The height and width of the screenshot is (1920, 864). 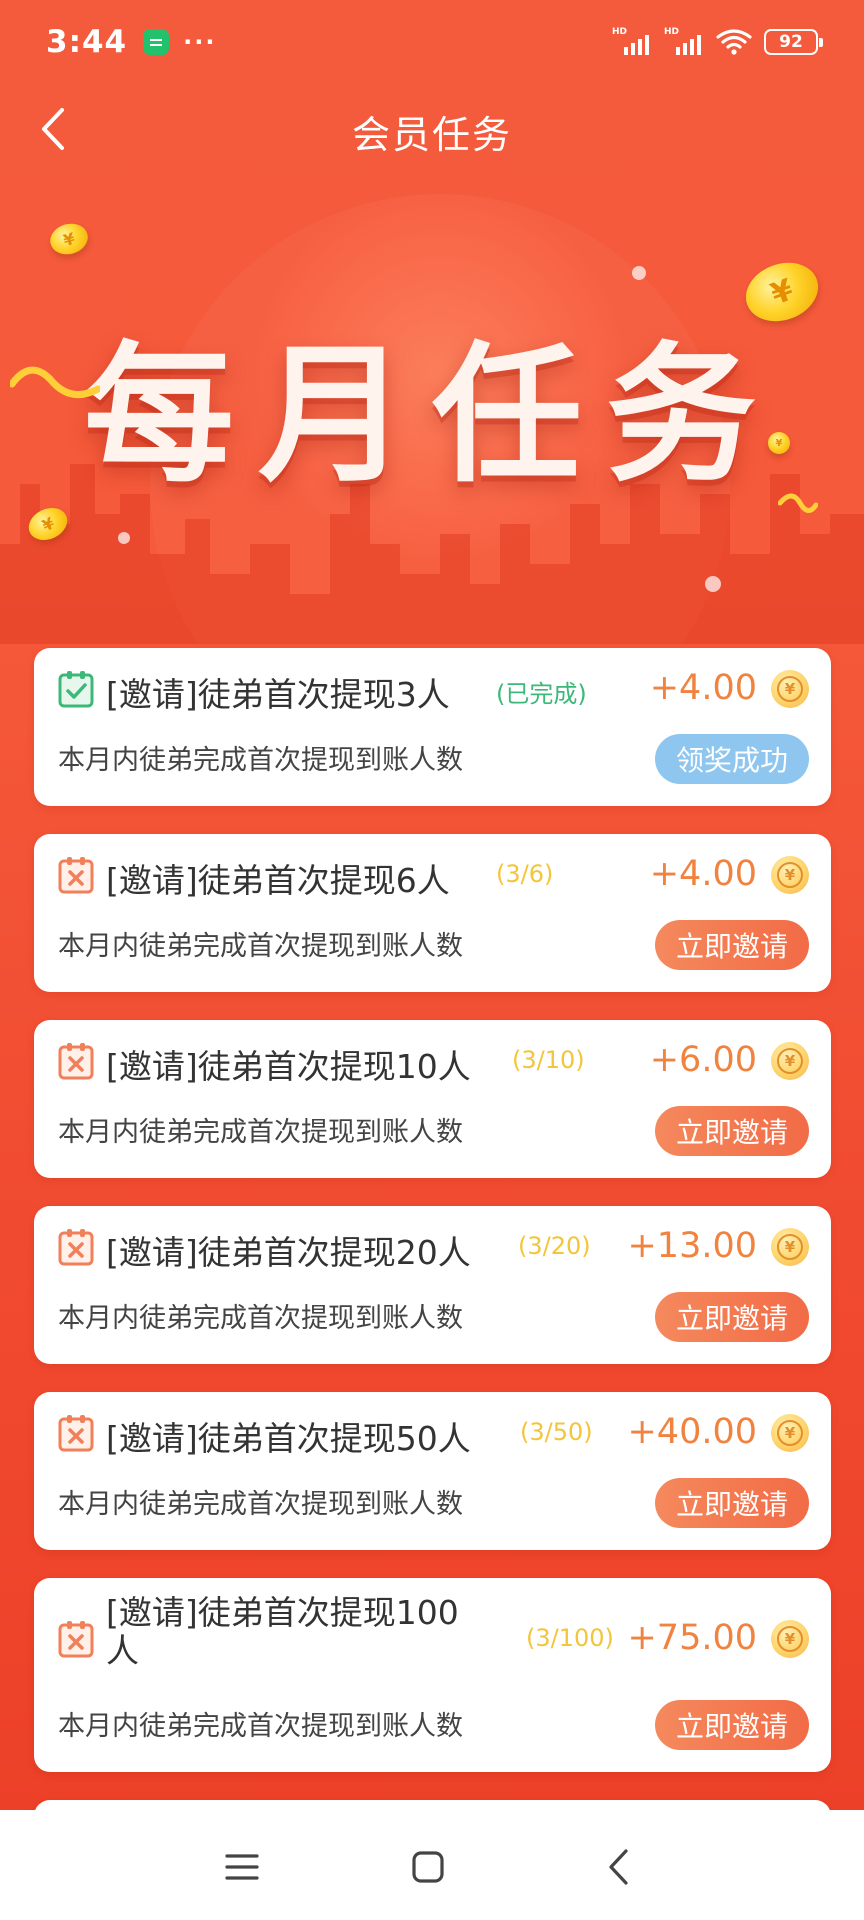 I want to click on status-bar: 3:44 ··· HD HD 92, so click(x=432, y=42).